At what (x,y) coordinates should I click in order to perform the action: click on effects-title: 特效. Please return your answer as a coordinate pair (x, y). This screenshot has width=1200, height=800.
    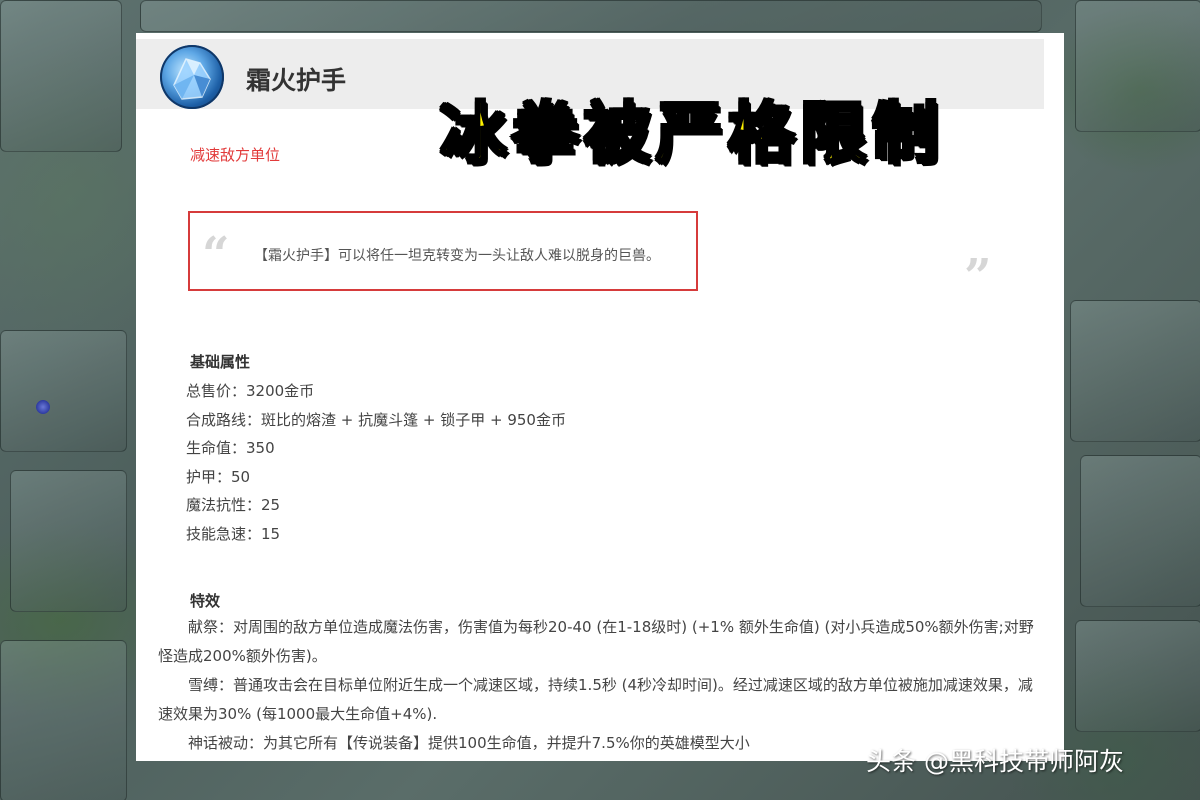
    Looking at the image, I should click on (205, 601).